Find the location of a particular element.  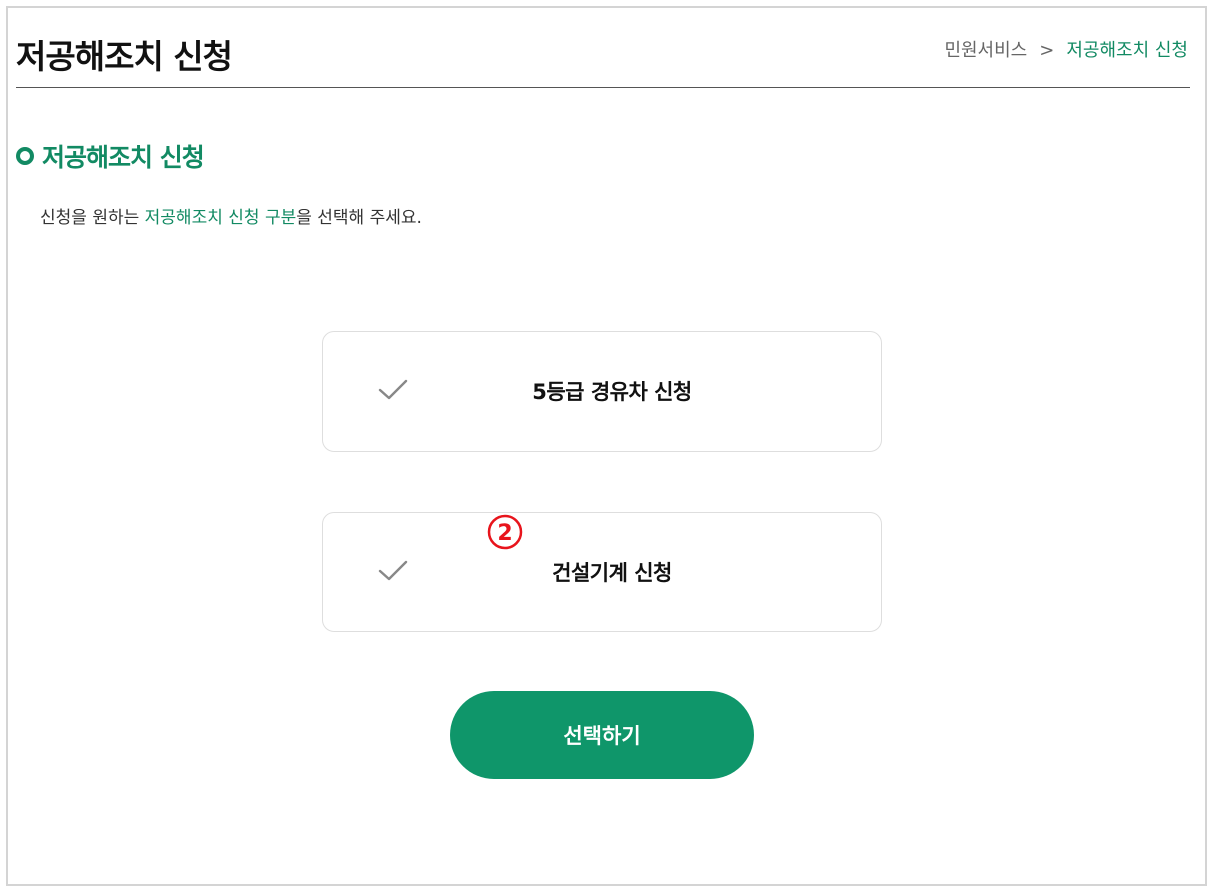

option-label: 건설기계 신청 is located at coordinates (612, 573).